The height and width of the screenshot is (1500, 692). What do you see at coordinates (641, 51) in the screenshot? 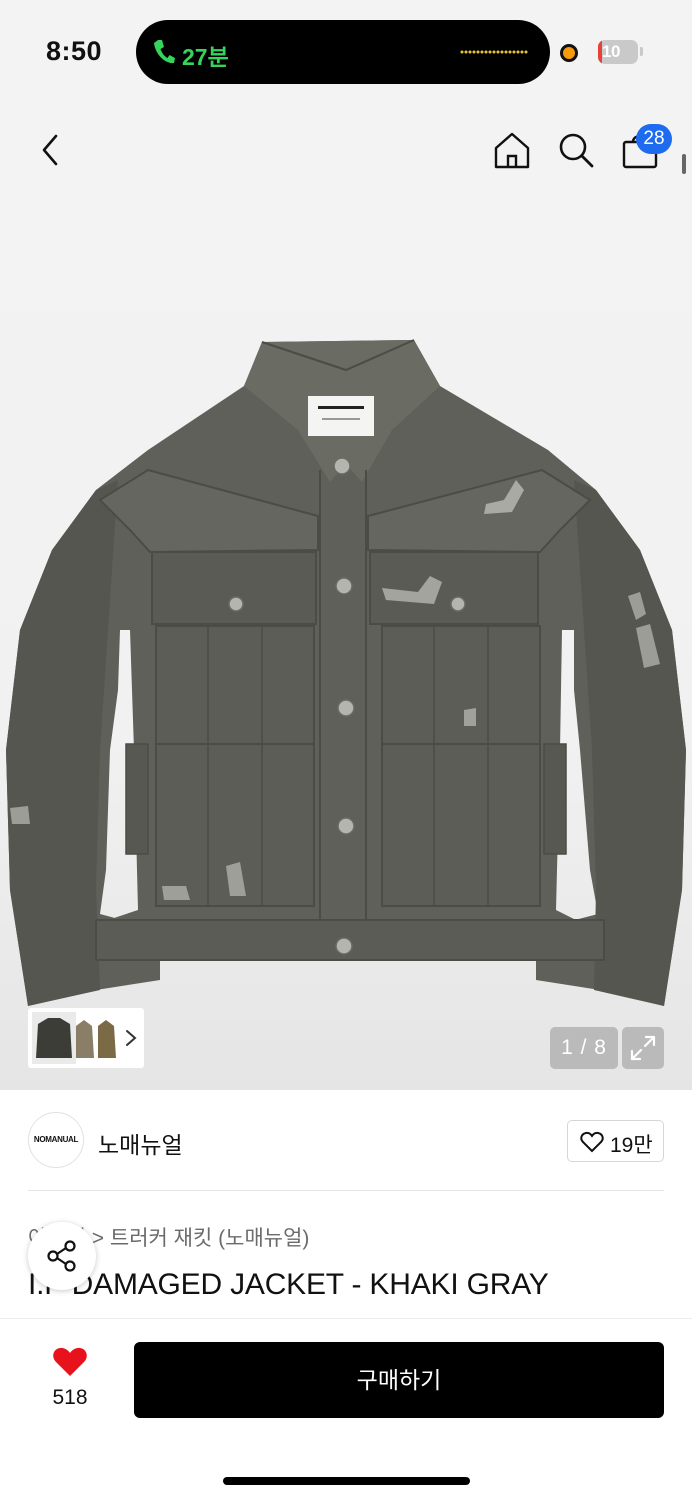
I see `battery-cap` at bounding box center [641, 51].